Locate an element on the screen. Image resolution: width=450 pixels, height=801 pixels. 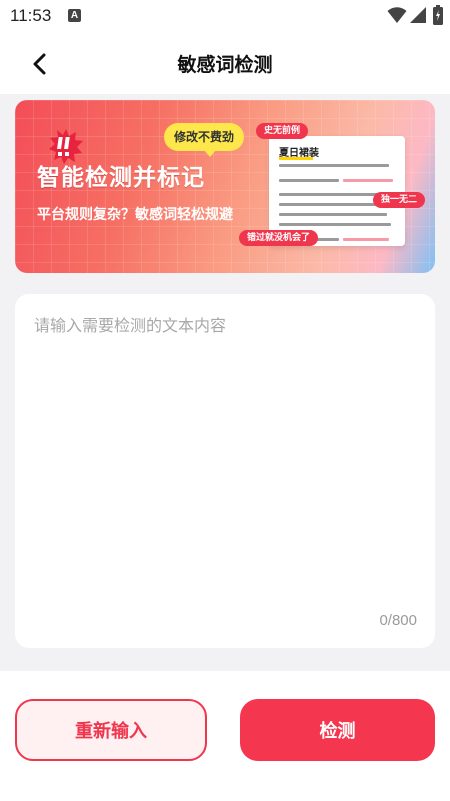
status-time: 11:53 is located at coordinates (31, 15).